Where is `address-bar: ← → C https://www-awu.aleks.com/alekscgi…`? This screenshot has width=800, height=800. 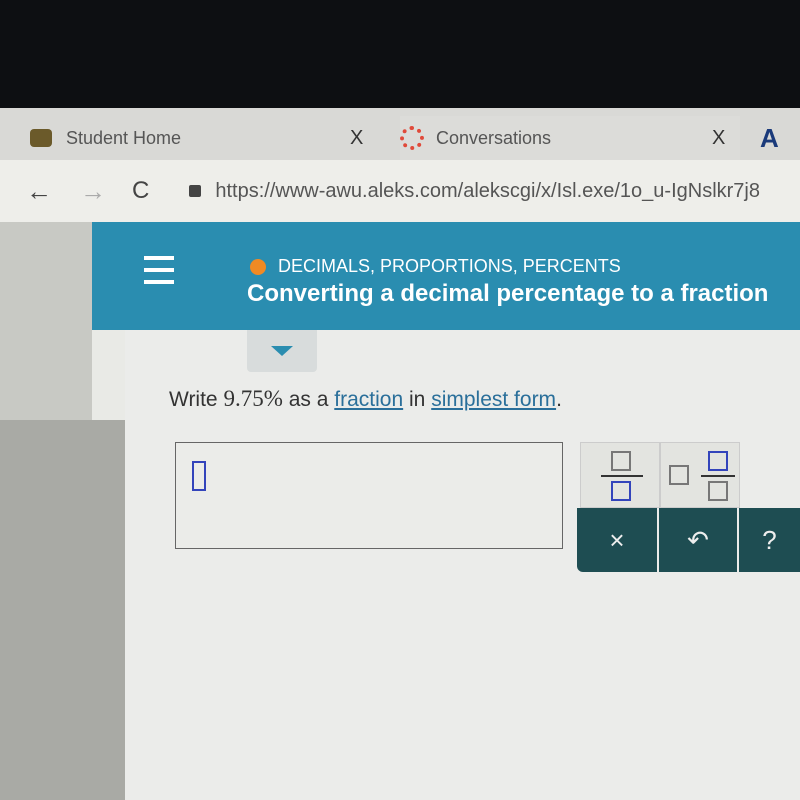
address-bar: ← → C https://www-awu.aleks.com/alekscgi… is located at coordinates (400, 191).